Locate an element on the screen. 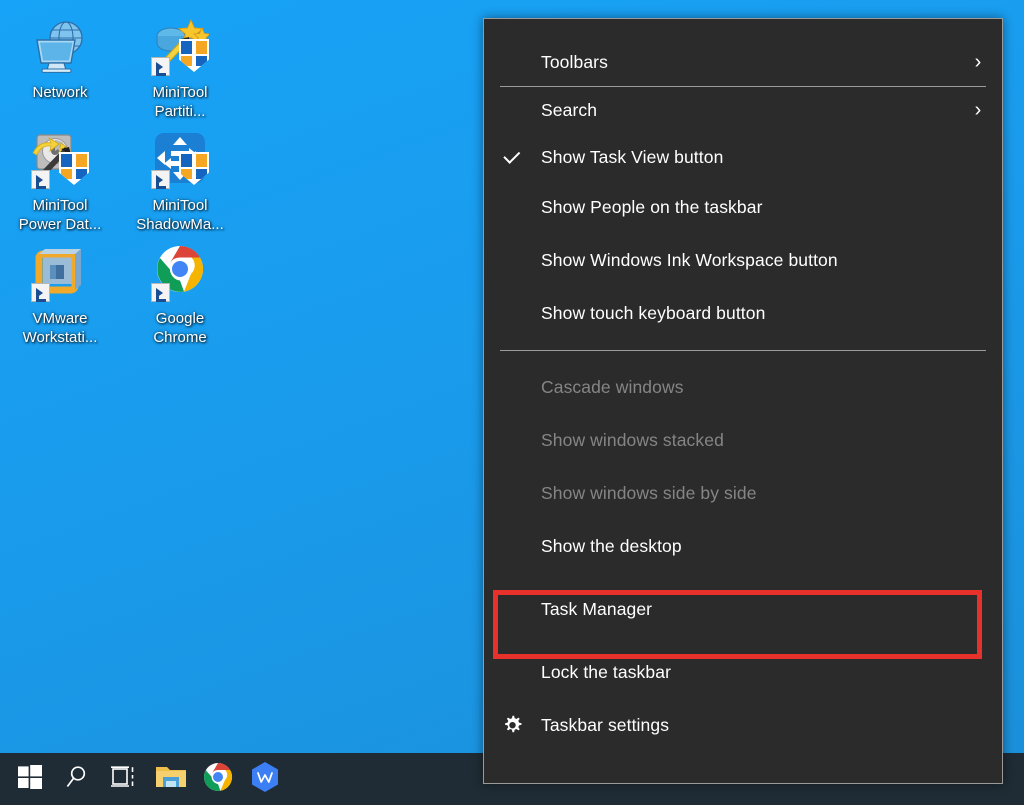 This screenshot has width=1024, height=805. menu-item-label: Search is located at coordinates (569, 110).